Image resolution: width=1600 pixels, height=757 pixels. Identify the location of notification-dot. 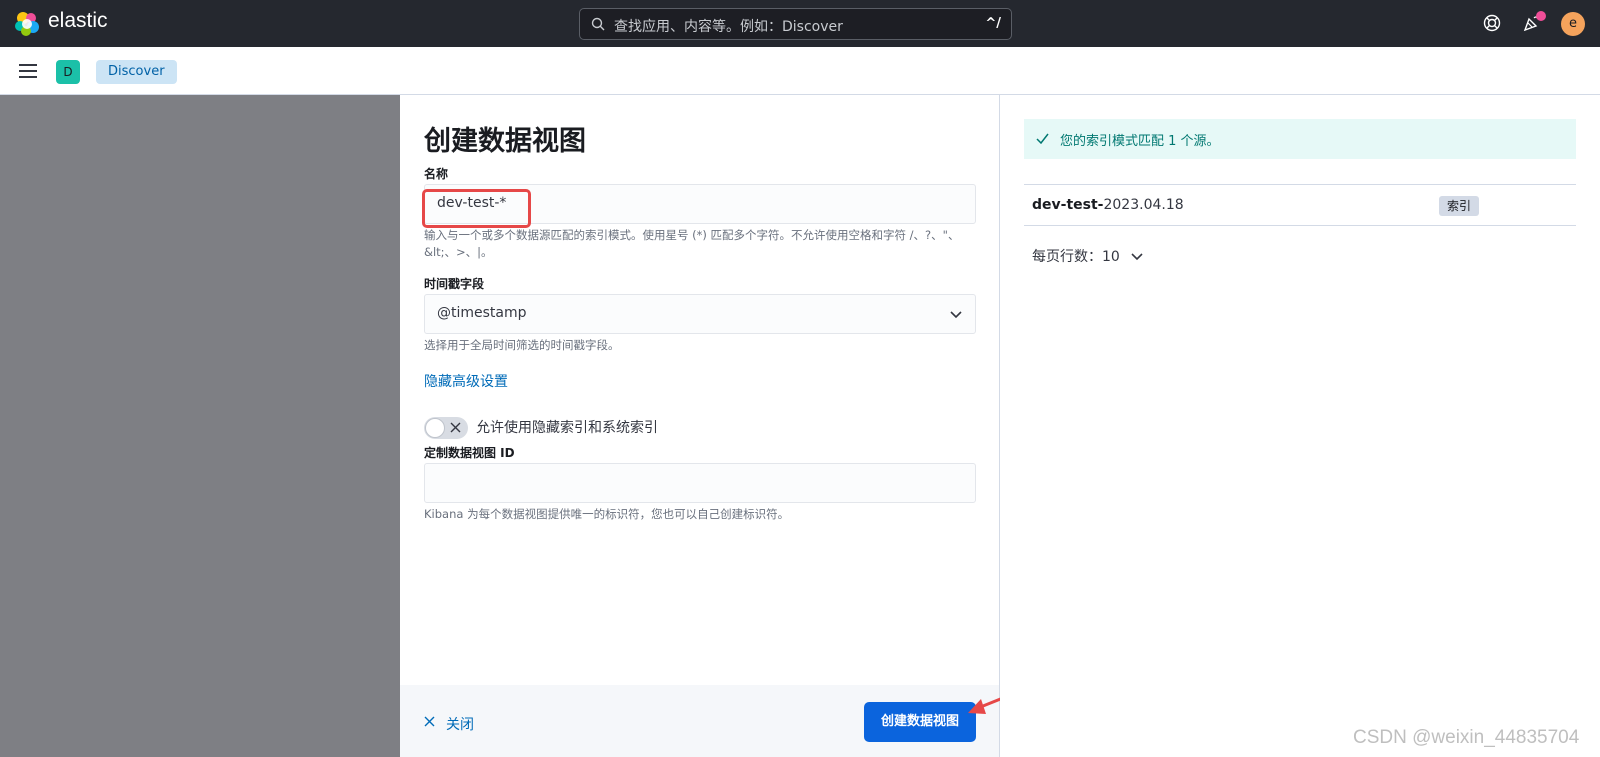
(1541, 16).